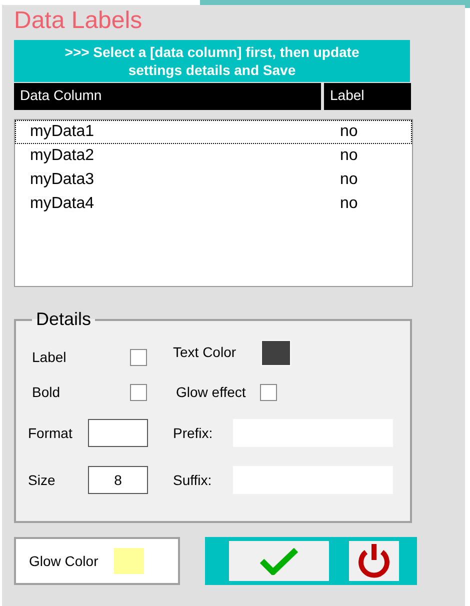 Image resolution: width=470 pixels, height=606 pixels. What do you see at coordinates (42, 480) in the screenshot?
I see `field-label: Size` at bounding box center [42, 480].